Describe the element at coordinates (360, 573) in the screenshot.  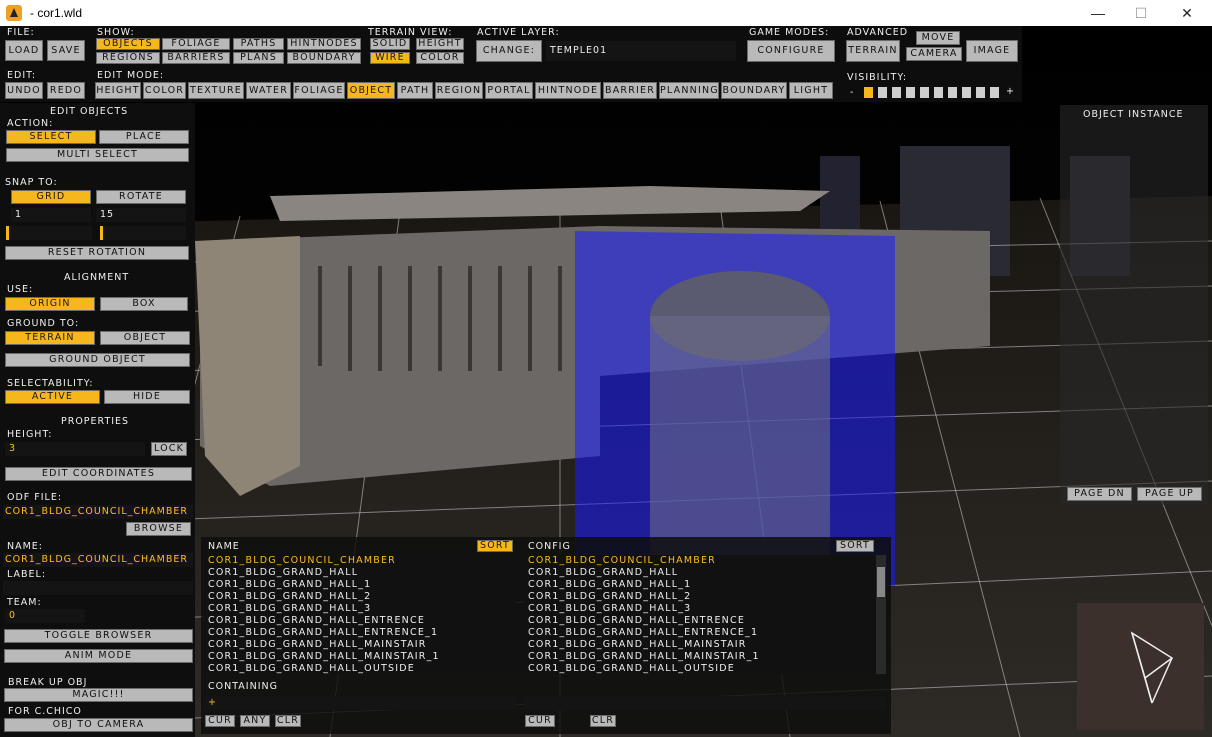
I see `list-item: Cor1_bldg_Grand_hall` at that location.